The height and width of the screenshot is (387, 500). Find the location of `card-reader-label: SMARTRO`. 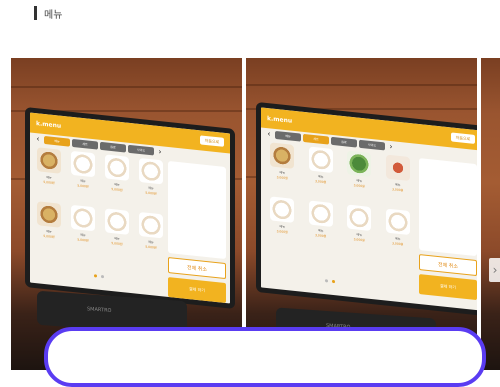

card-reader-label: SMARTRO is located at coordinates (99, 310).